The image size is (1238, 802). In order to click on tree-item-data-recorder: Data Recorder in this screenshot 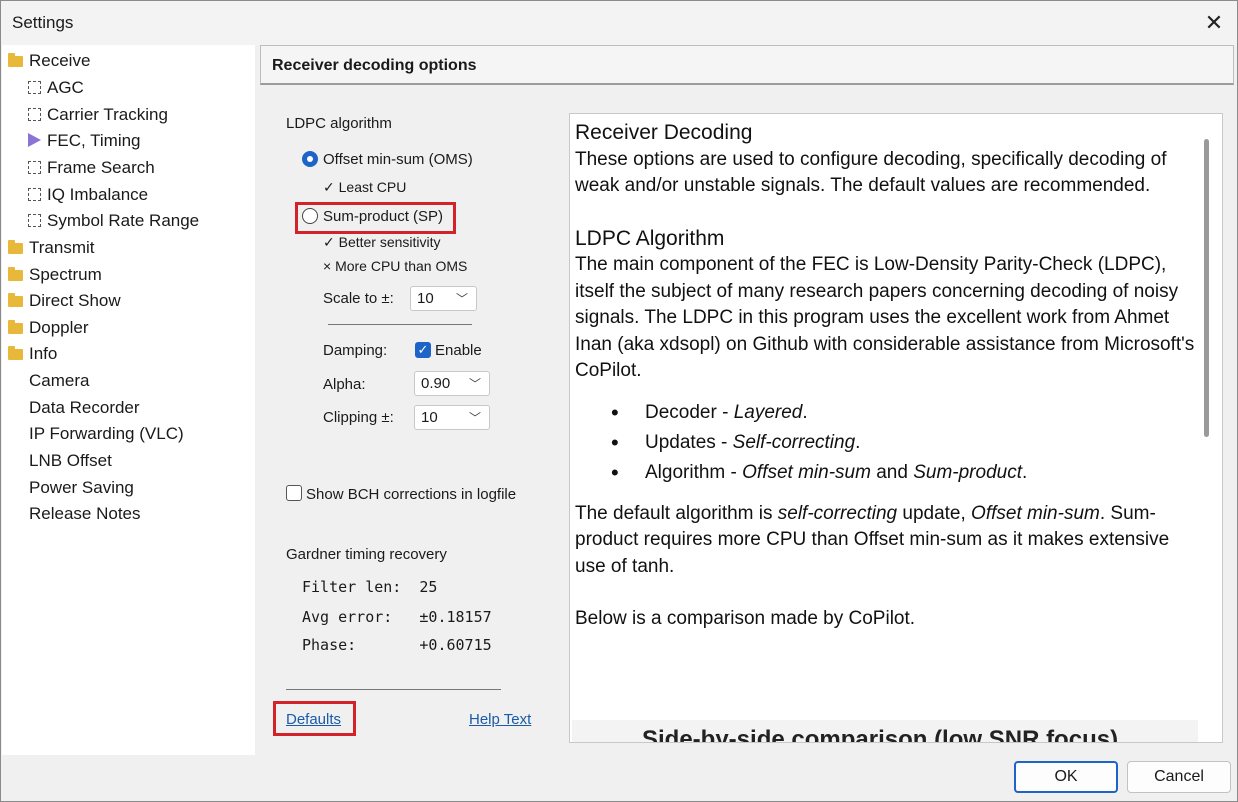, I will do `click(84, 408)`.